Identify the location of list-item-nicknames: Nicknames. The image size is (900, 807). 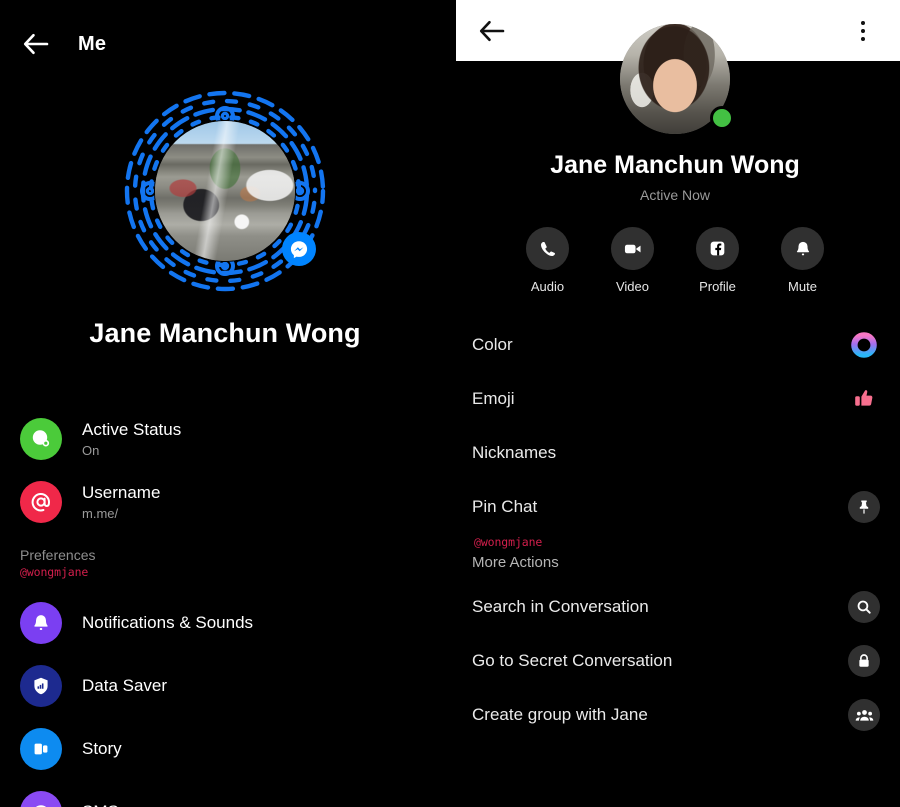
(675, 453).